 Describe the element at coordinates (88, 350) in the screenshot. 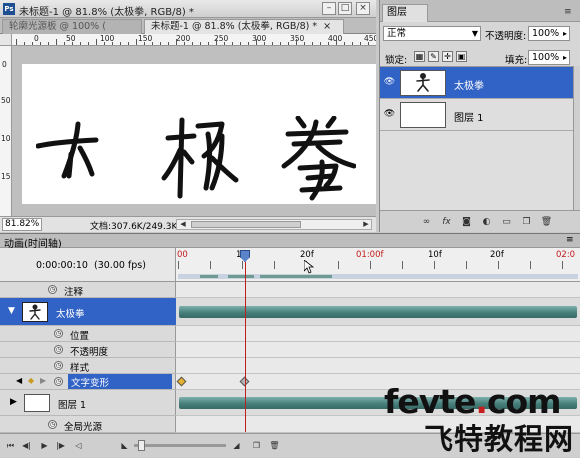

I see `row-opacity: ◷ 不透明度` at that location.